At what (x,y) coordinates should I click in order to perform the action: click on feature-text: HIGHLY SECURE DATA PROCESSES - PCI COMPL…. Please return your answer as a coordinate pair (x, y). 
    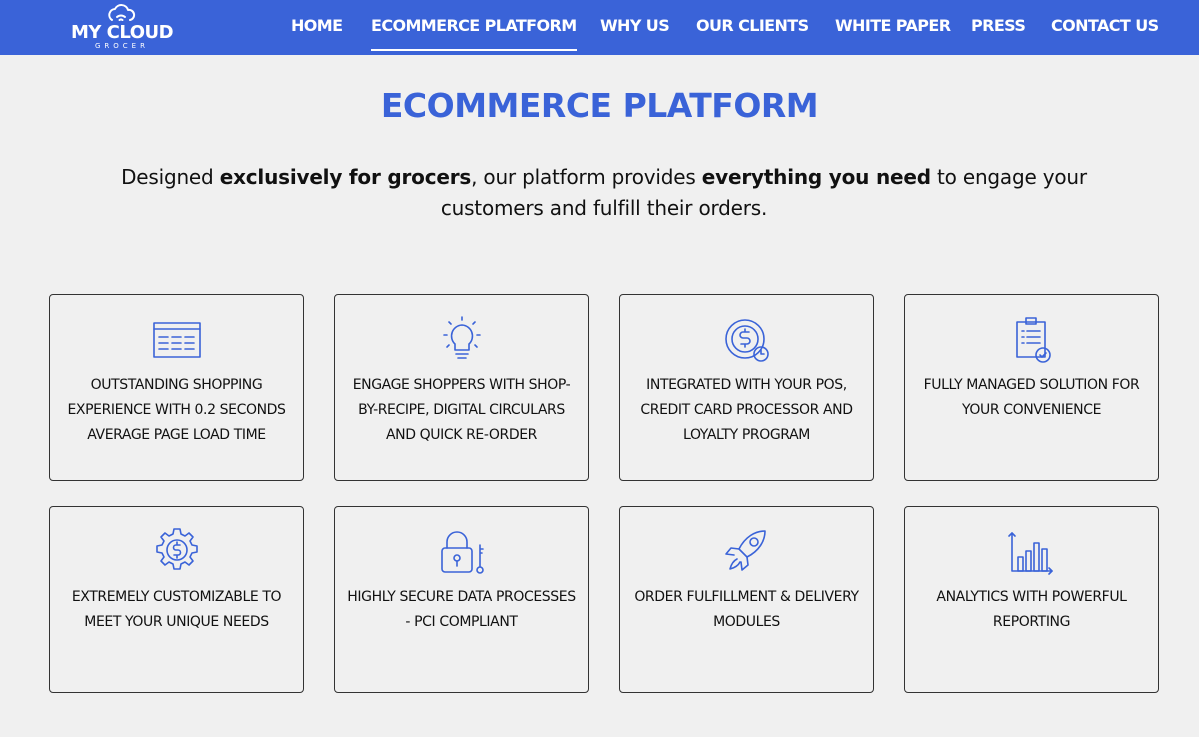
    Looking at the image, I should click on (461, 609).